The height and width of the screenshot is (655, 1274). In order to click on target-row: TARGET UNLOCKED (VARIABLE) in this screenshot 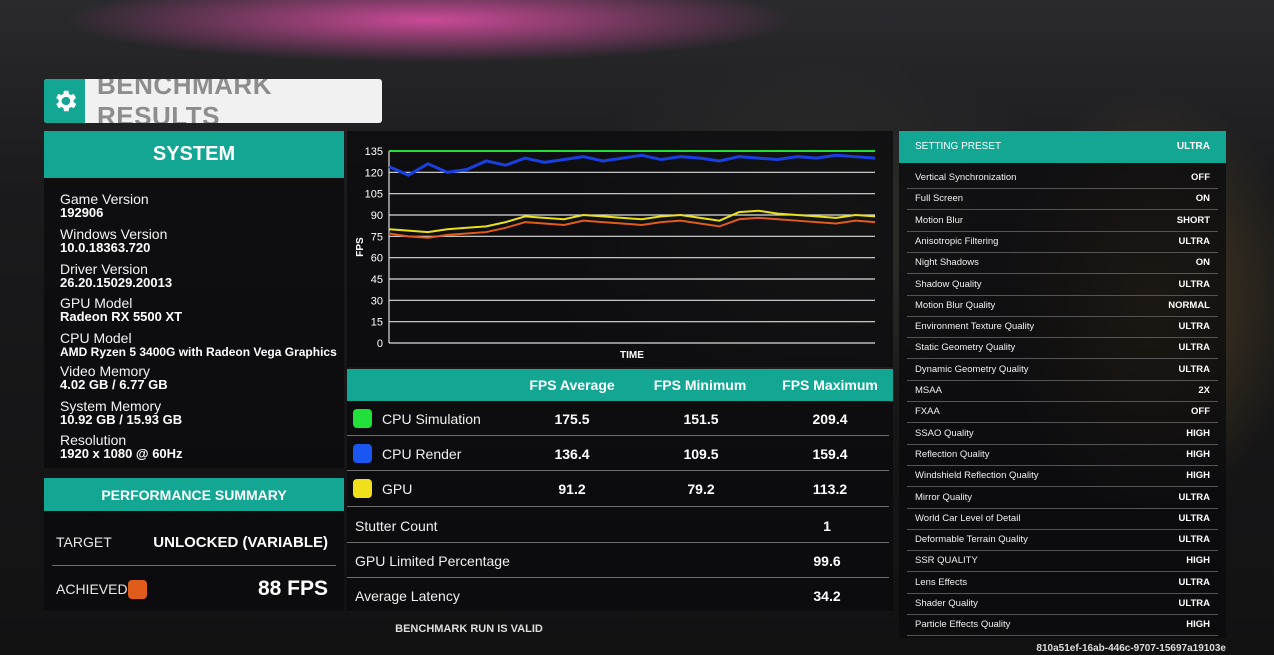, I will do `click(194, 542)`.